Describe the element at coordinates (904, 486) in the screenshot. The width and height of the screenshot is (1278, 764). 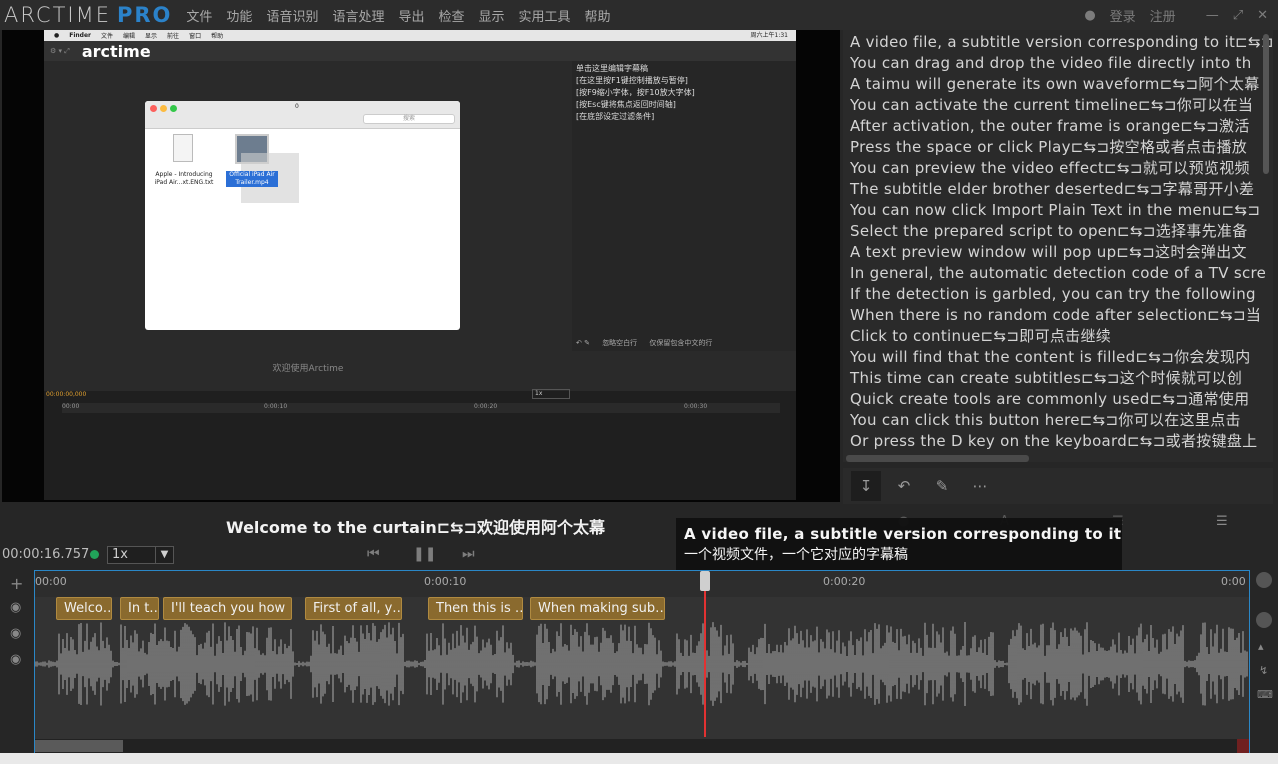
I see `undo-icon: ↶` at that location.